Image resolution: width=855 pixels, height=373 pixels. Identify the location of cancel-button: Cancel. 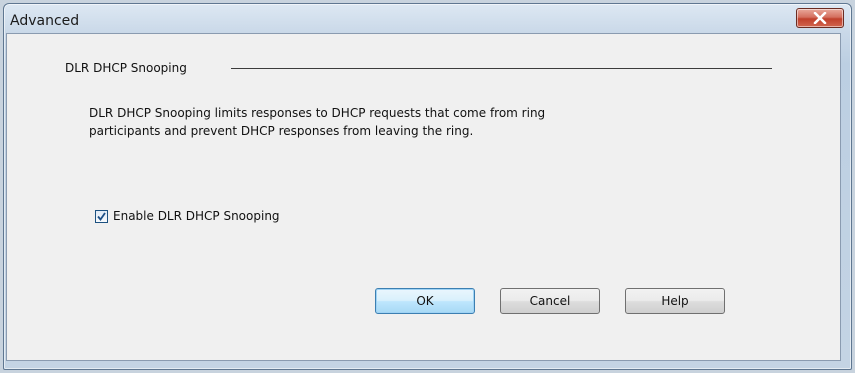
(550, 301).